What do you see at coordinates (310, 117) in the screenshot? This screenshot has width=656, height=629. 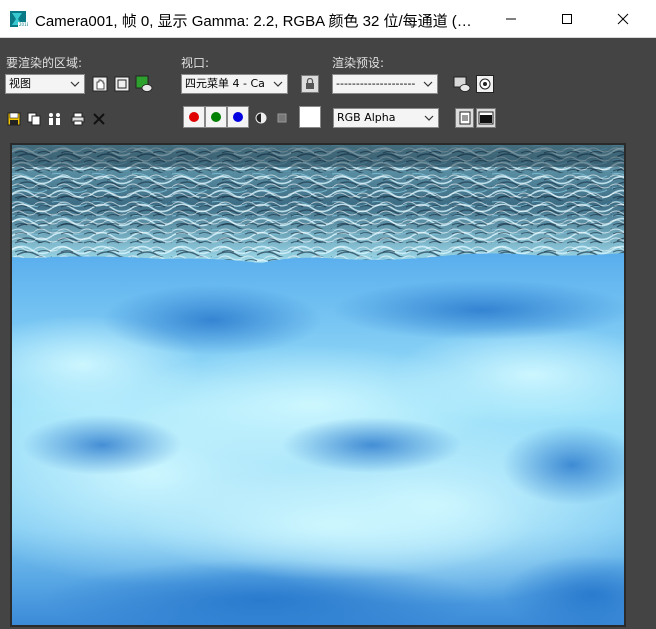 I see `color-swatch-white` at bounding box center [310, 117].